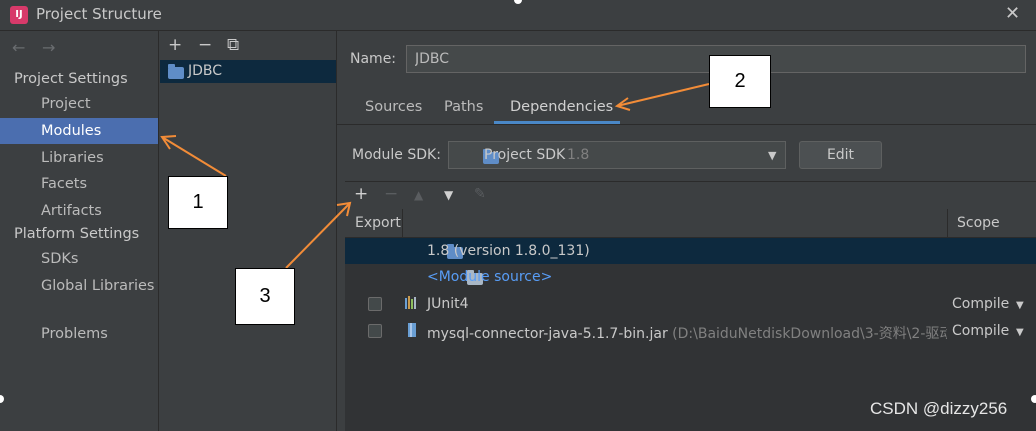  What do you see at coordinates (198, 202) in the screenshot?
I see `callout-1: 1` at bounding box center [198, 202].